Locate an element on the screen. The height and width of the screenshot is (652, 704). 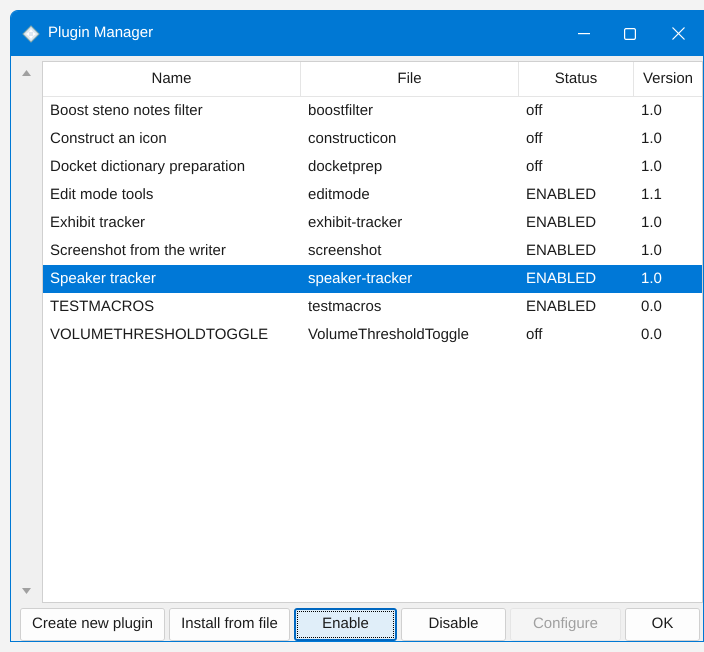
dialog-button: Disable is located at coordinates (453, 624).